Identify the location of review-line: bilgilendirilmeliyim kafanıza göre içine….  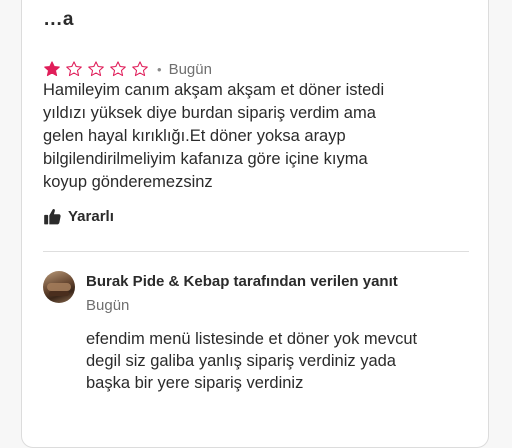
(205, 159).